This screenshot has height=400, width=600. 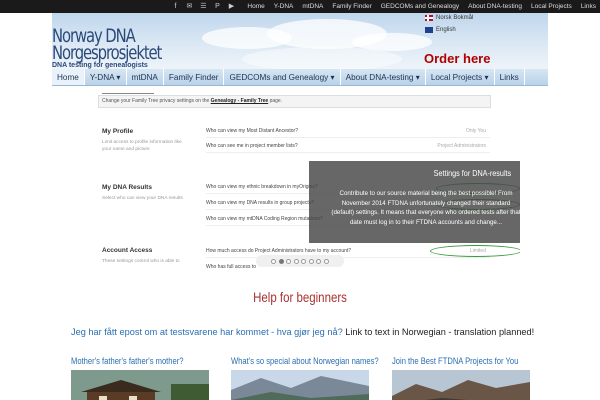 What do you see at coordinates (457, 58) in the screenshot?
I see `order-here-link: Order here` at bounding box center [457, 58].